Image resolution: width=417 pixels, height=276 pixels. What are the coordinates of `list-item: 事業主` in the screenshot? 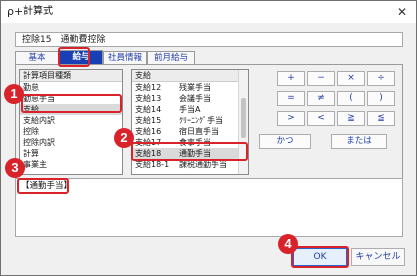 It's located at (71, 164).